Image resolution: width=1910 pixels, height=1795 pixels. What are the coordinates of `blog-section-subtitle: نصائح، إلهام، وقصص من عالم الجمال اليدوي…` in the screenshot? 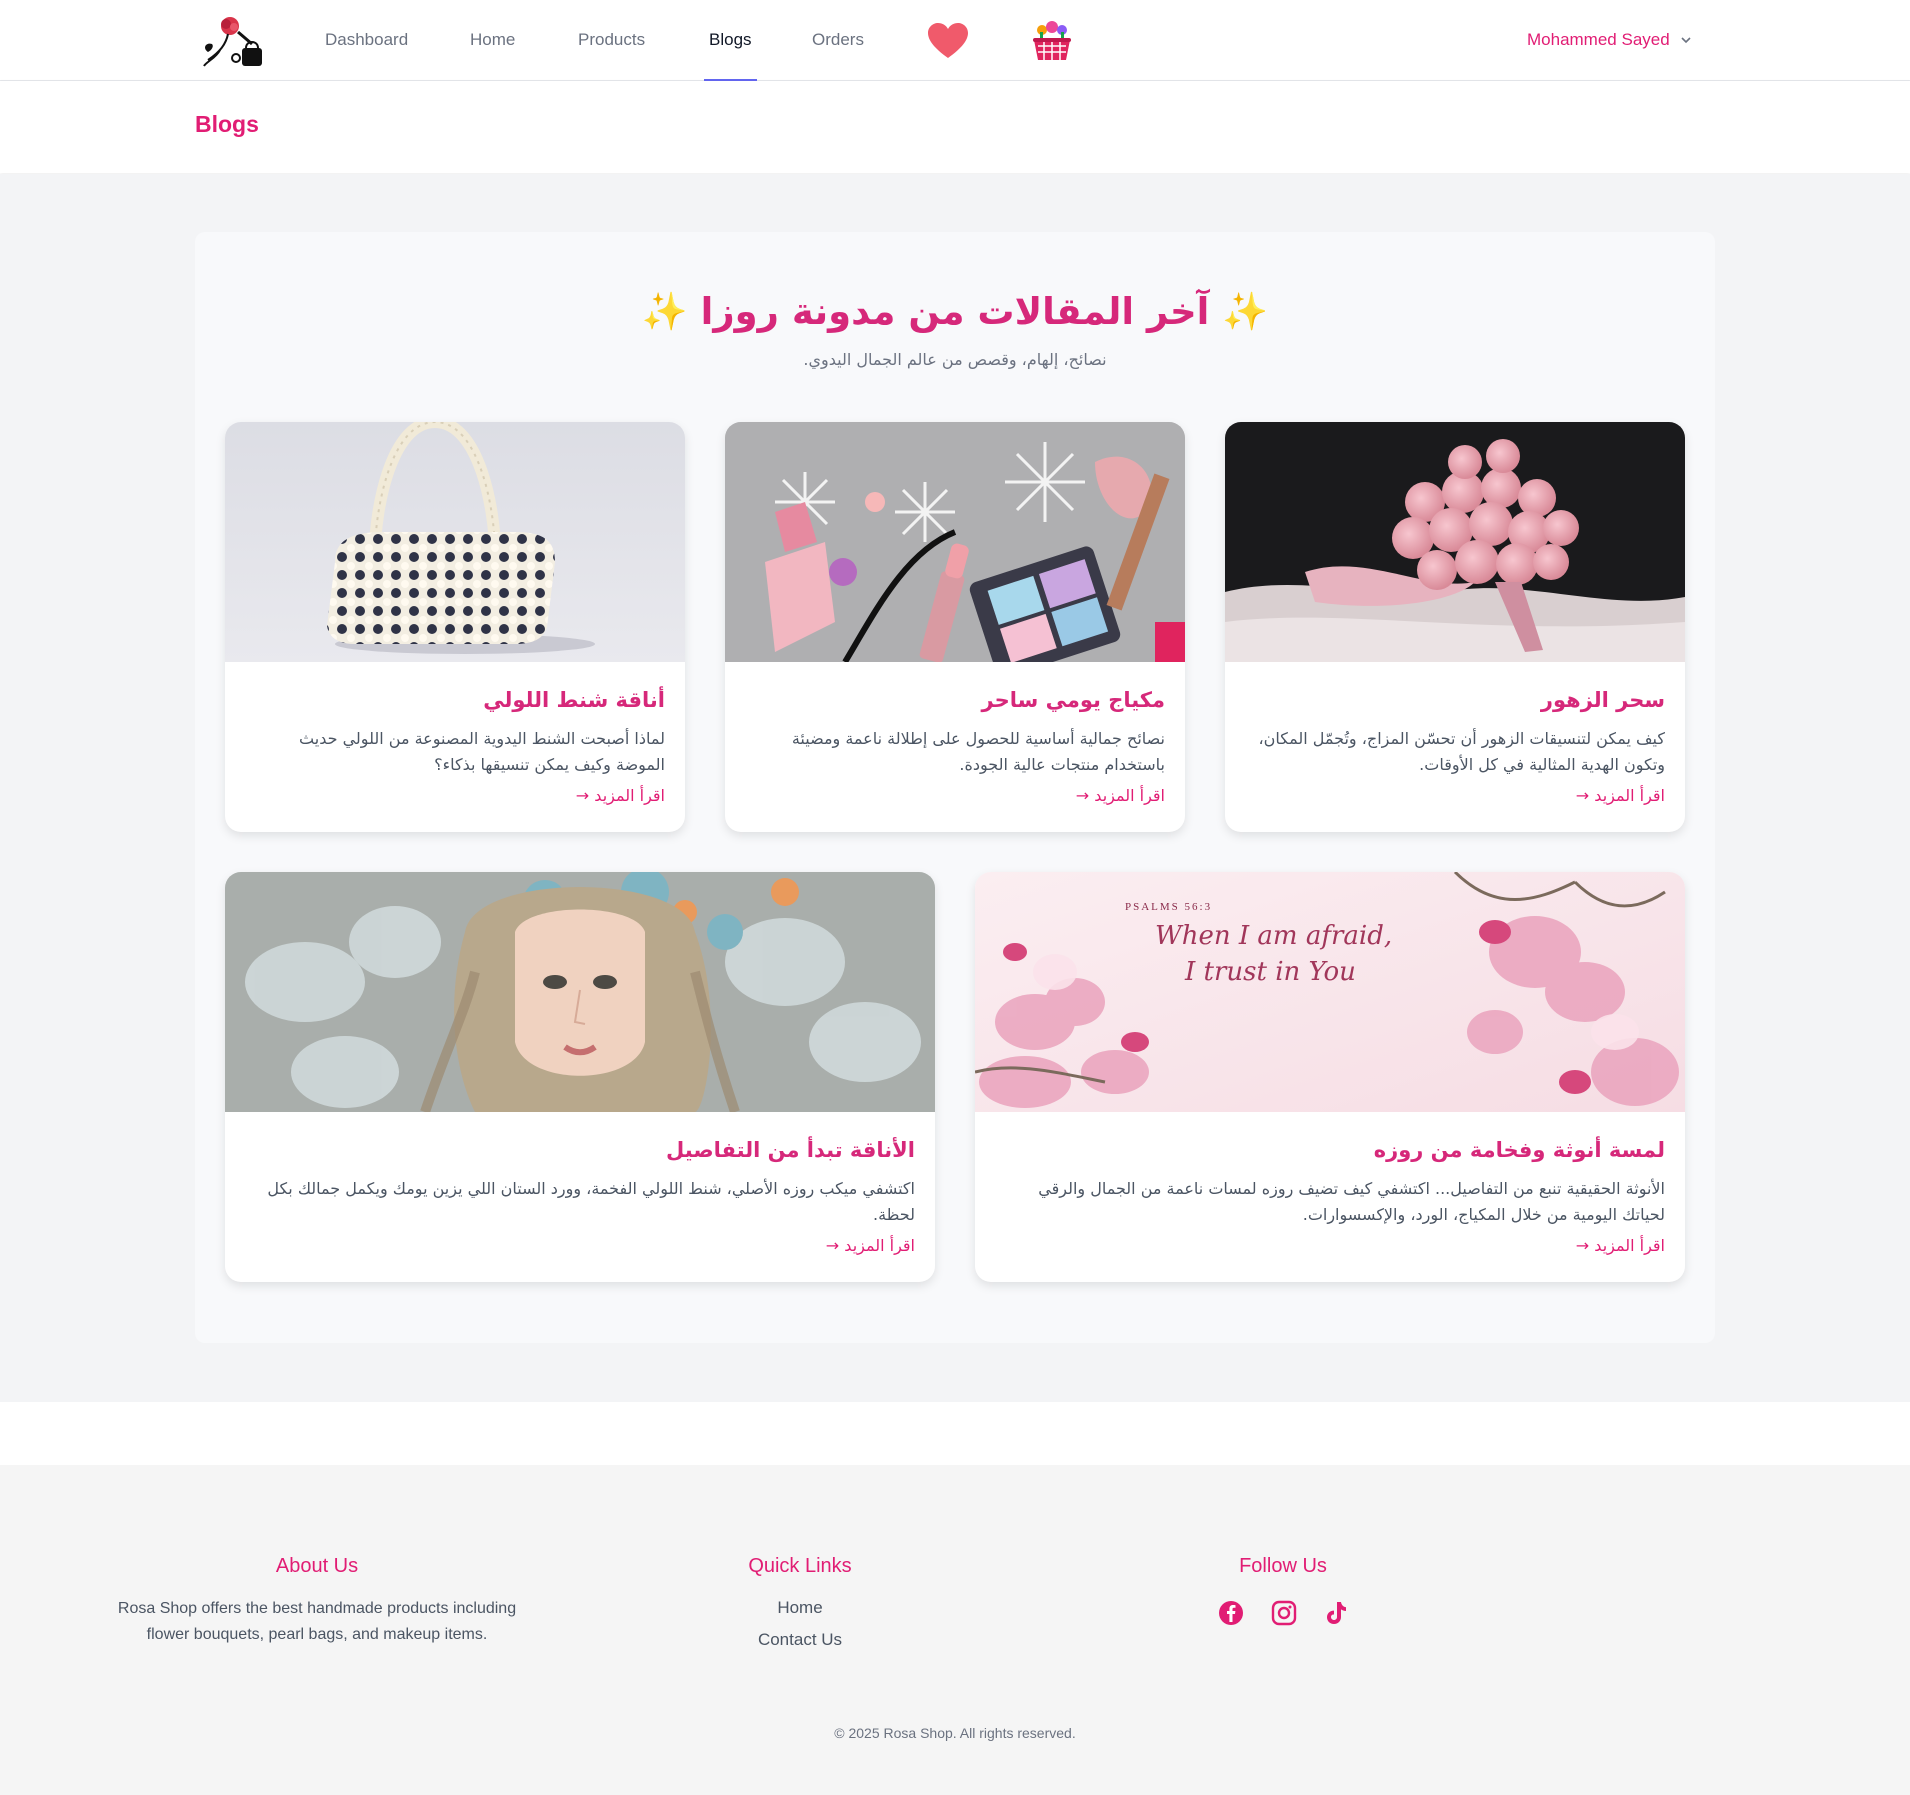 It's located at (955, 359).